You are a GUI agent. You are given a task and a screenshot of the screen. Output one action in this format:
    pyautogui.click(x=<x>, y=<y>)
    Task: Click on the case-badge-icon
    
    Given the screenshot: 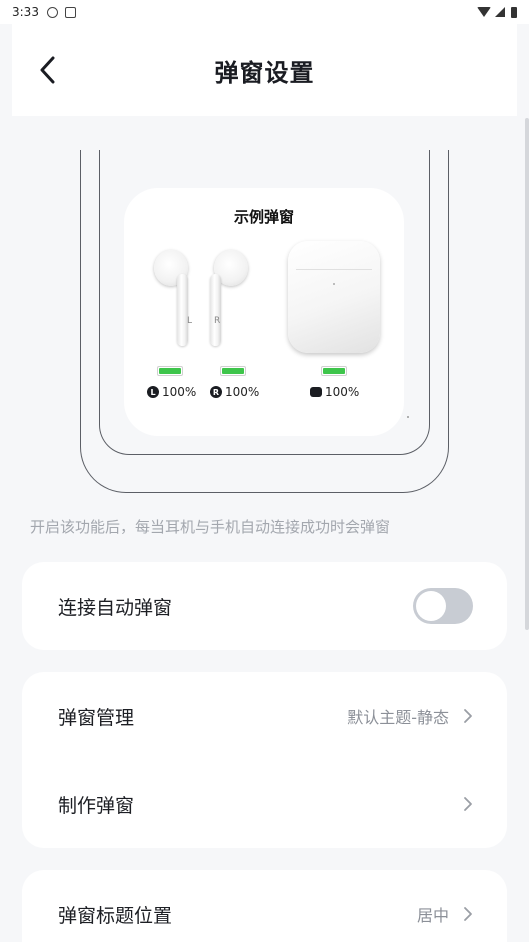 What is the action you would take?
    pyautogui.click(x=316, y=392)
    